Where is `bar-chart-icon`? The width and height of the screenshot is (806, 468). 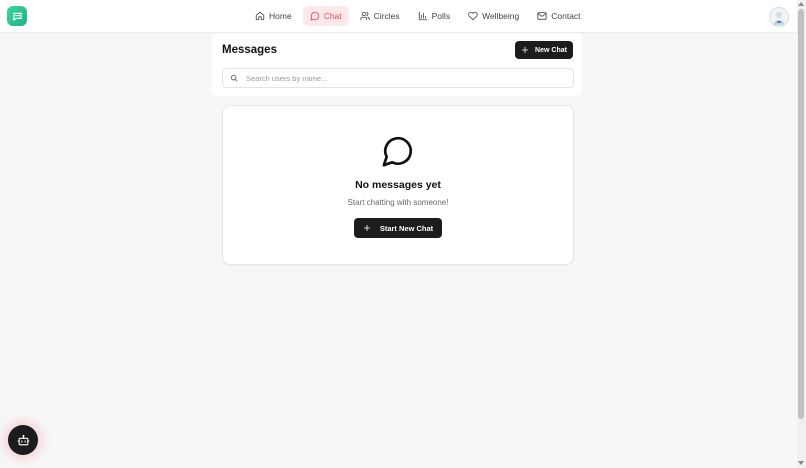 bar-chart-icon is located at coordinates (422, 16).